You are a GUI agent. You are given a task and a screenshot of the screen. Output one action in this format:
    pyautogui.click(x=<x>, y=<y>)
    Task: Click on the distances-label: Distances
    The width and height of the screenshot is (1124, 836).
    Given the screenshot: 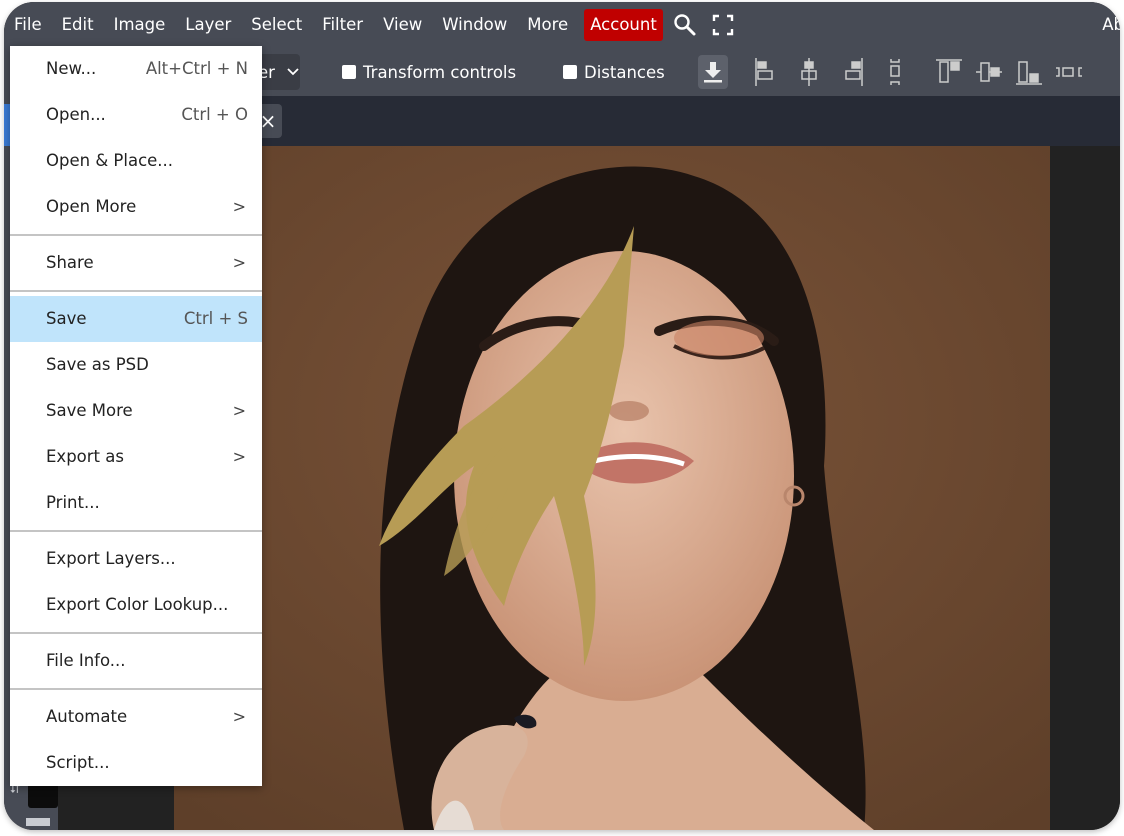 What is the action you would take?
    pyautogui.click(x=624, y=72)
    